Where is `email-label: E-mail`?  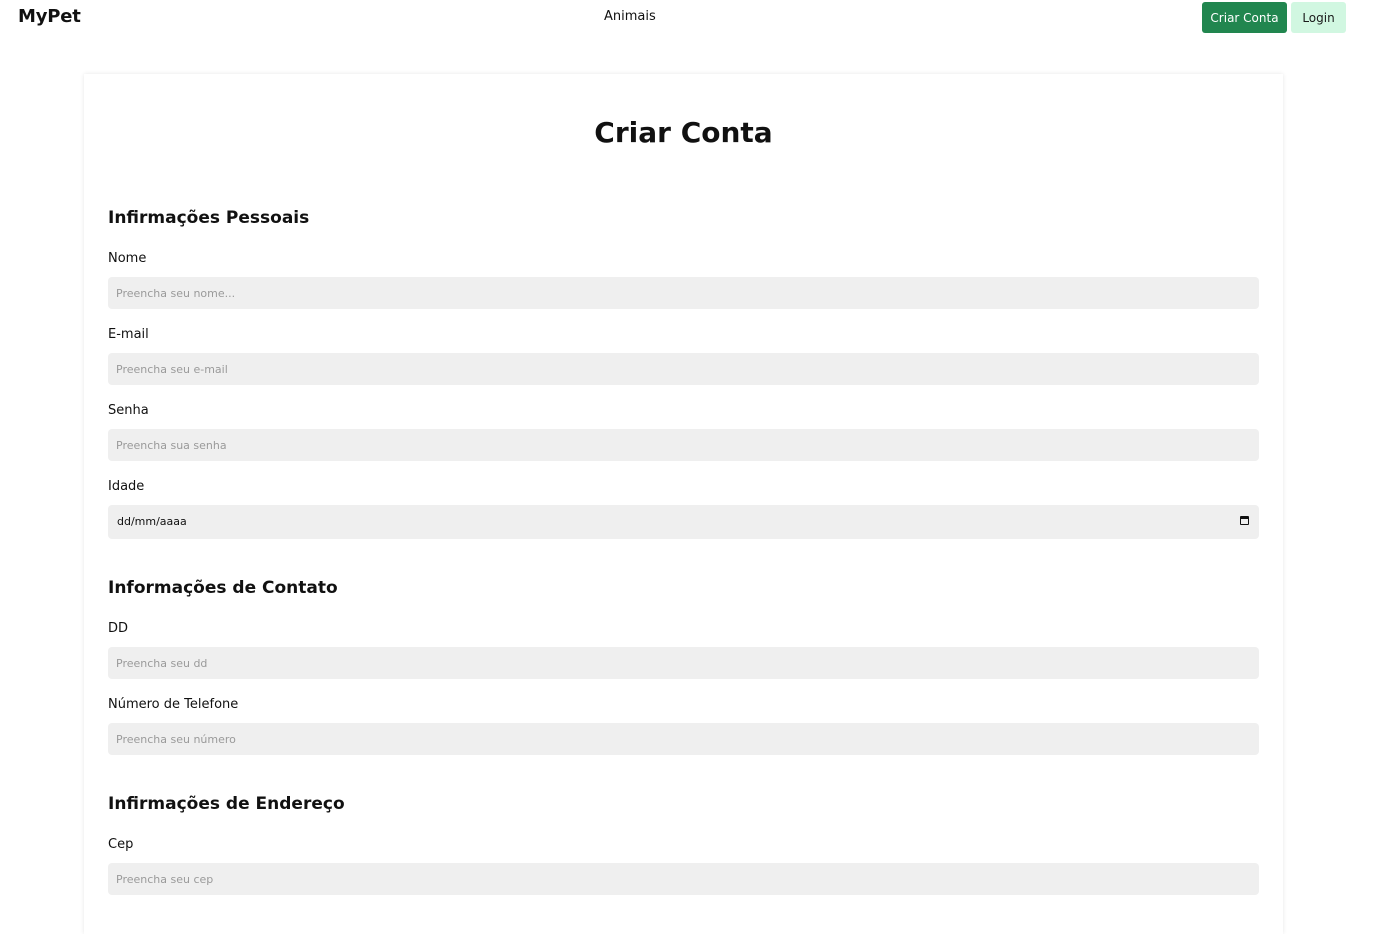
email-label: E-mail is located at coordinates (128, 334).